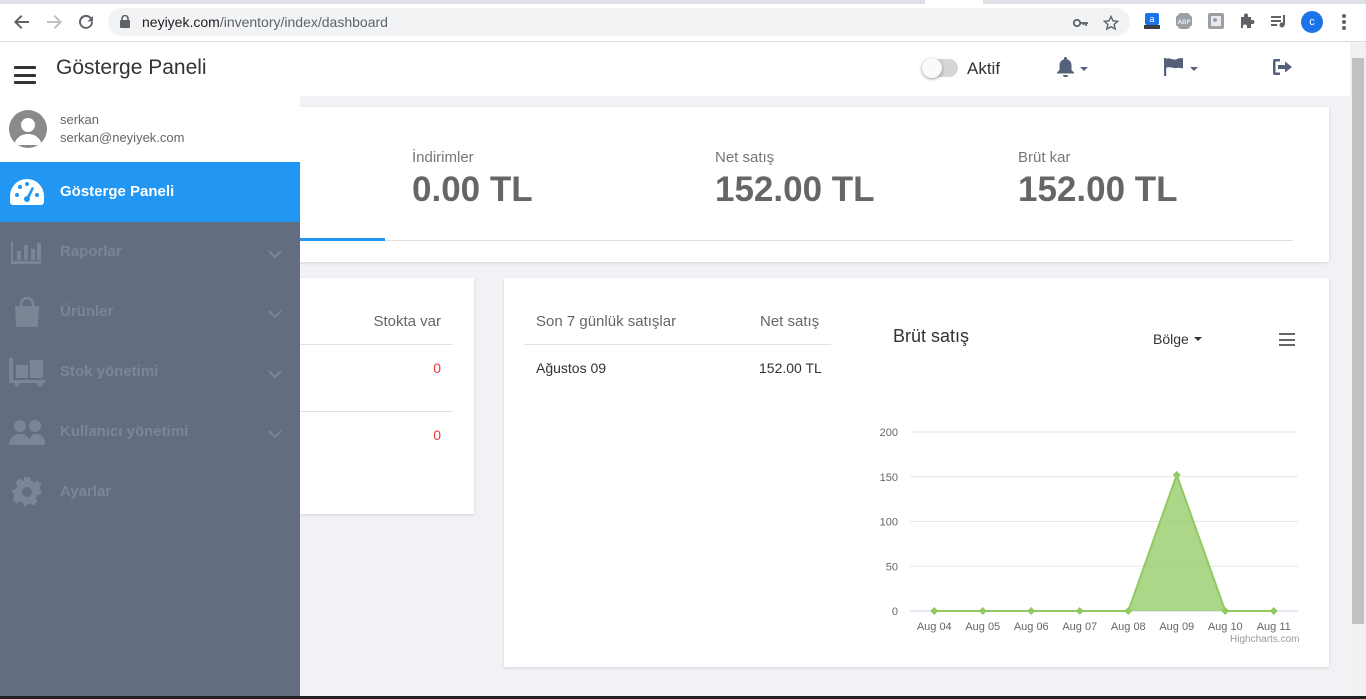 The width and height of the screenshot is (1366, 699). I want to click on sidebar-item-products: Ürünler, so click(150, 312).